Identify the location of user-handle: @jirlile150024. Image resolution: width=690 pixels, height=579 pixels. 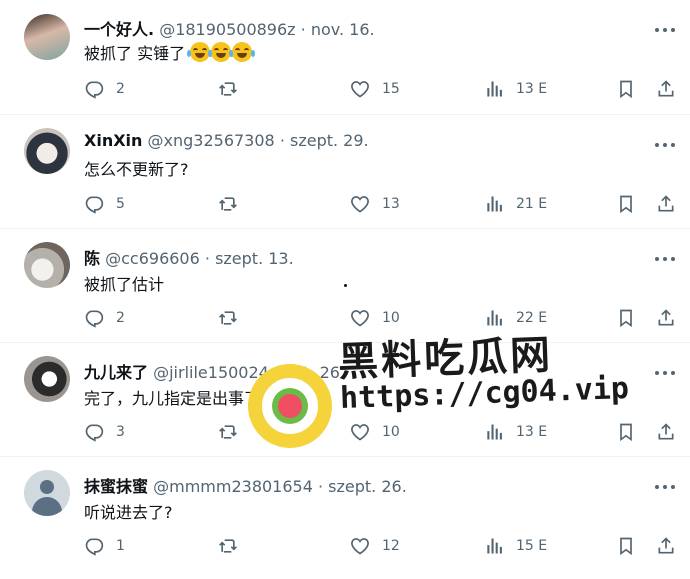
(211, 372).